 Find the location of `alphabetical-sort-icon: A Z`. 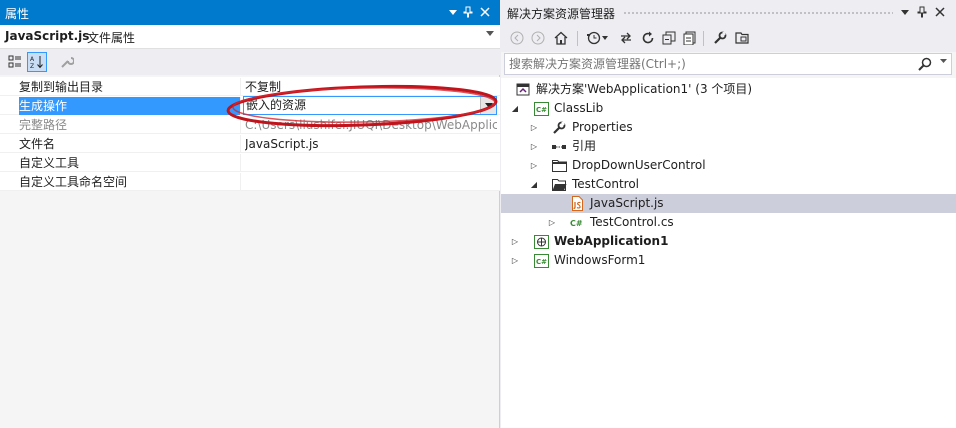

alphabetical-sort-icon: A Z is located at coordinates (37, 62).